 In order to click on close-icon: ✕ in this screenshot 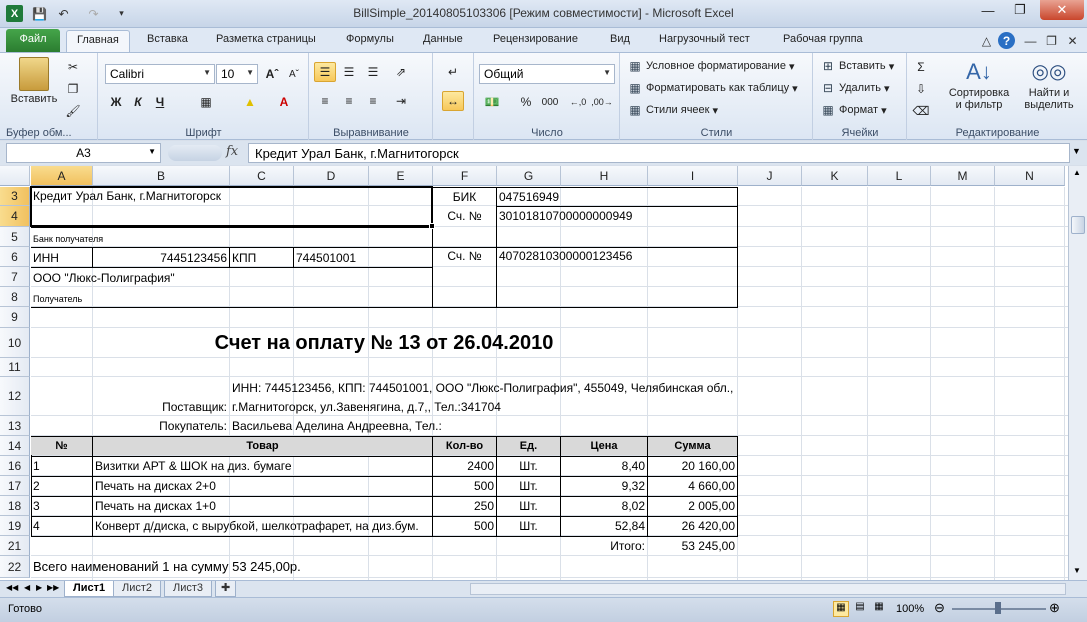, I will do `click(1062, 10)`.